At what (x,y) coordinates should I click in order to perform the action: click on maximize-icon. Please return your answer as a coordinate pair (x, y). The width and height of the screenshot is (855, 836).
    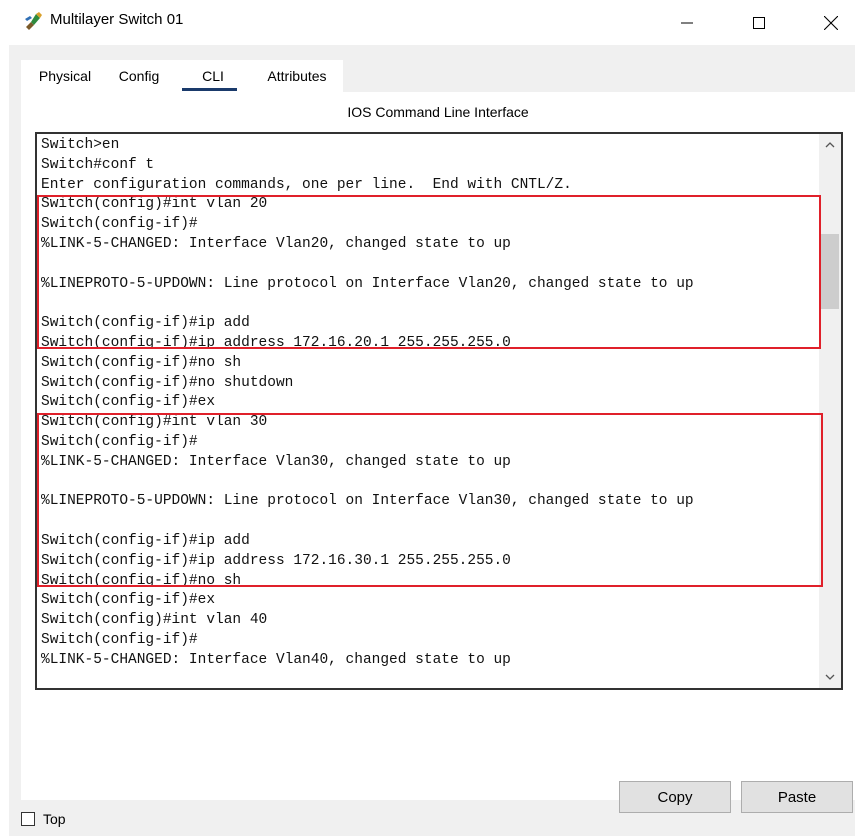
    Looking at the image, I should click on (759, 22).